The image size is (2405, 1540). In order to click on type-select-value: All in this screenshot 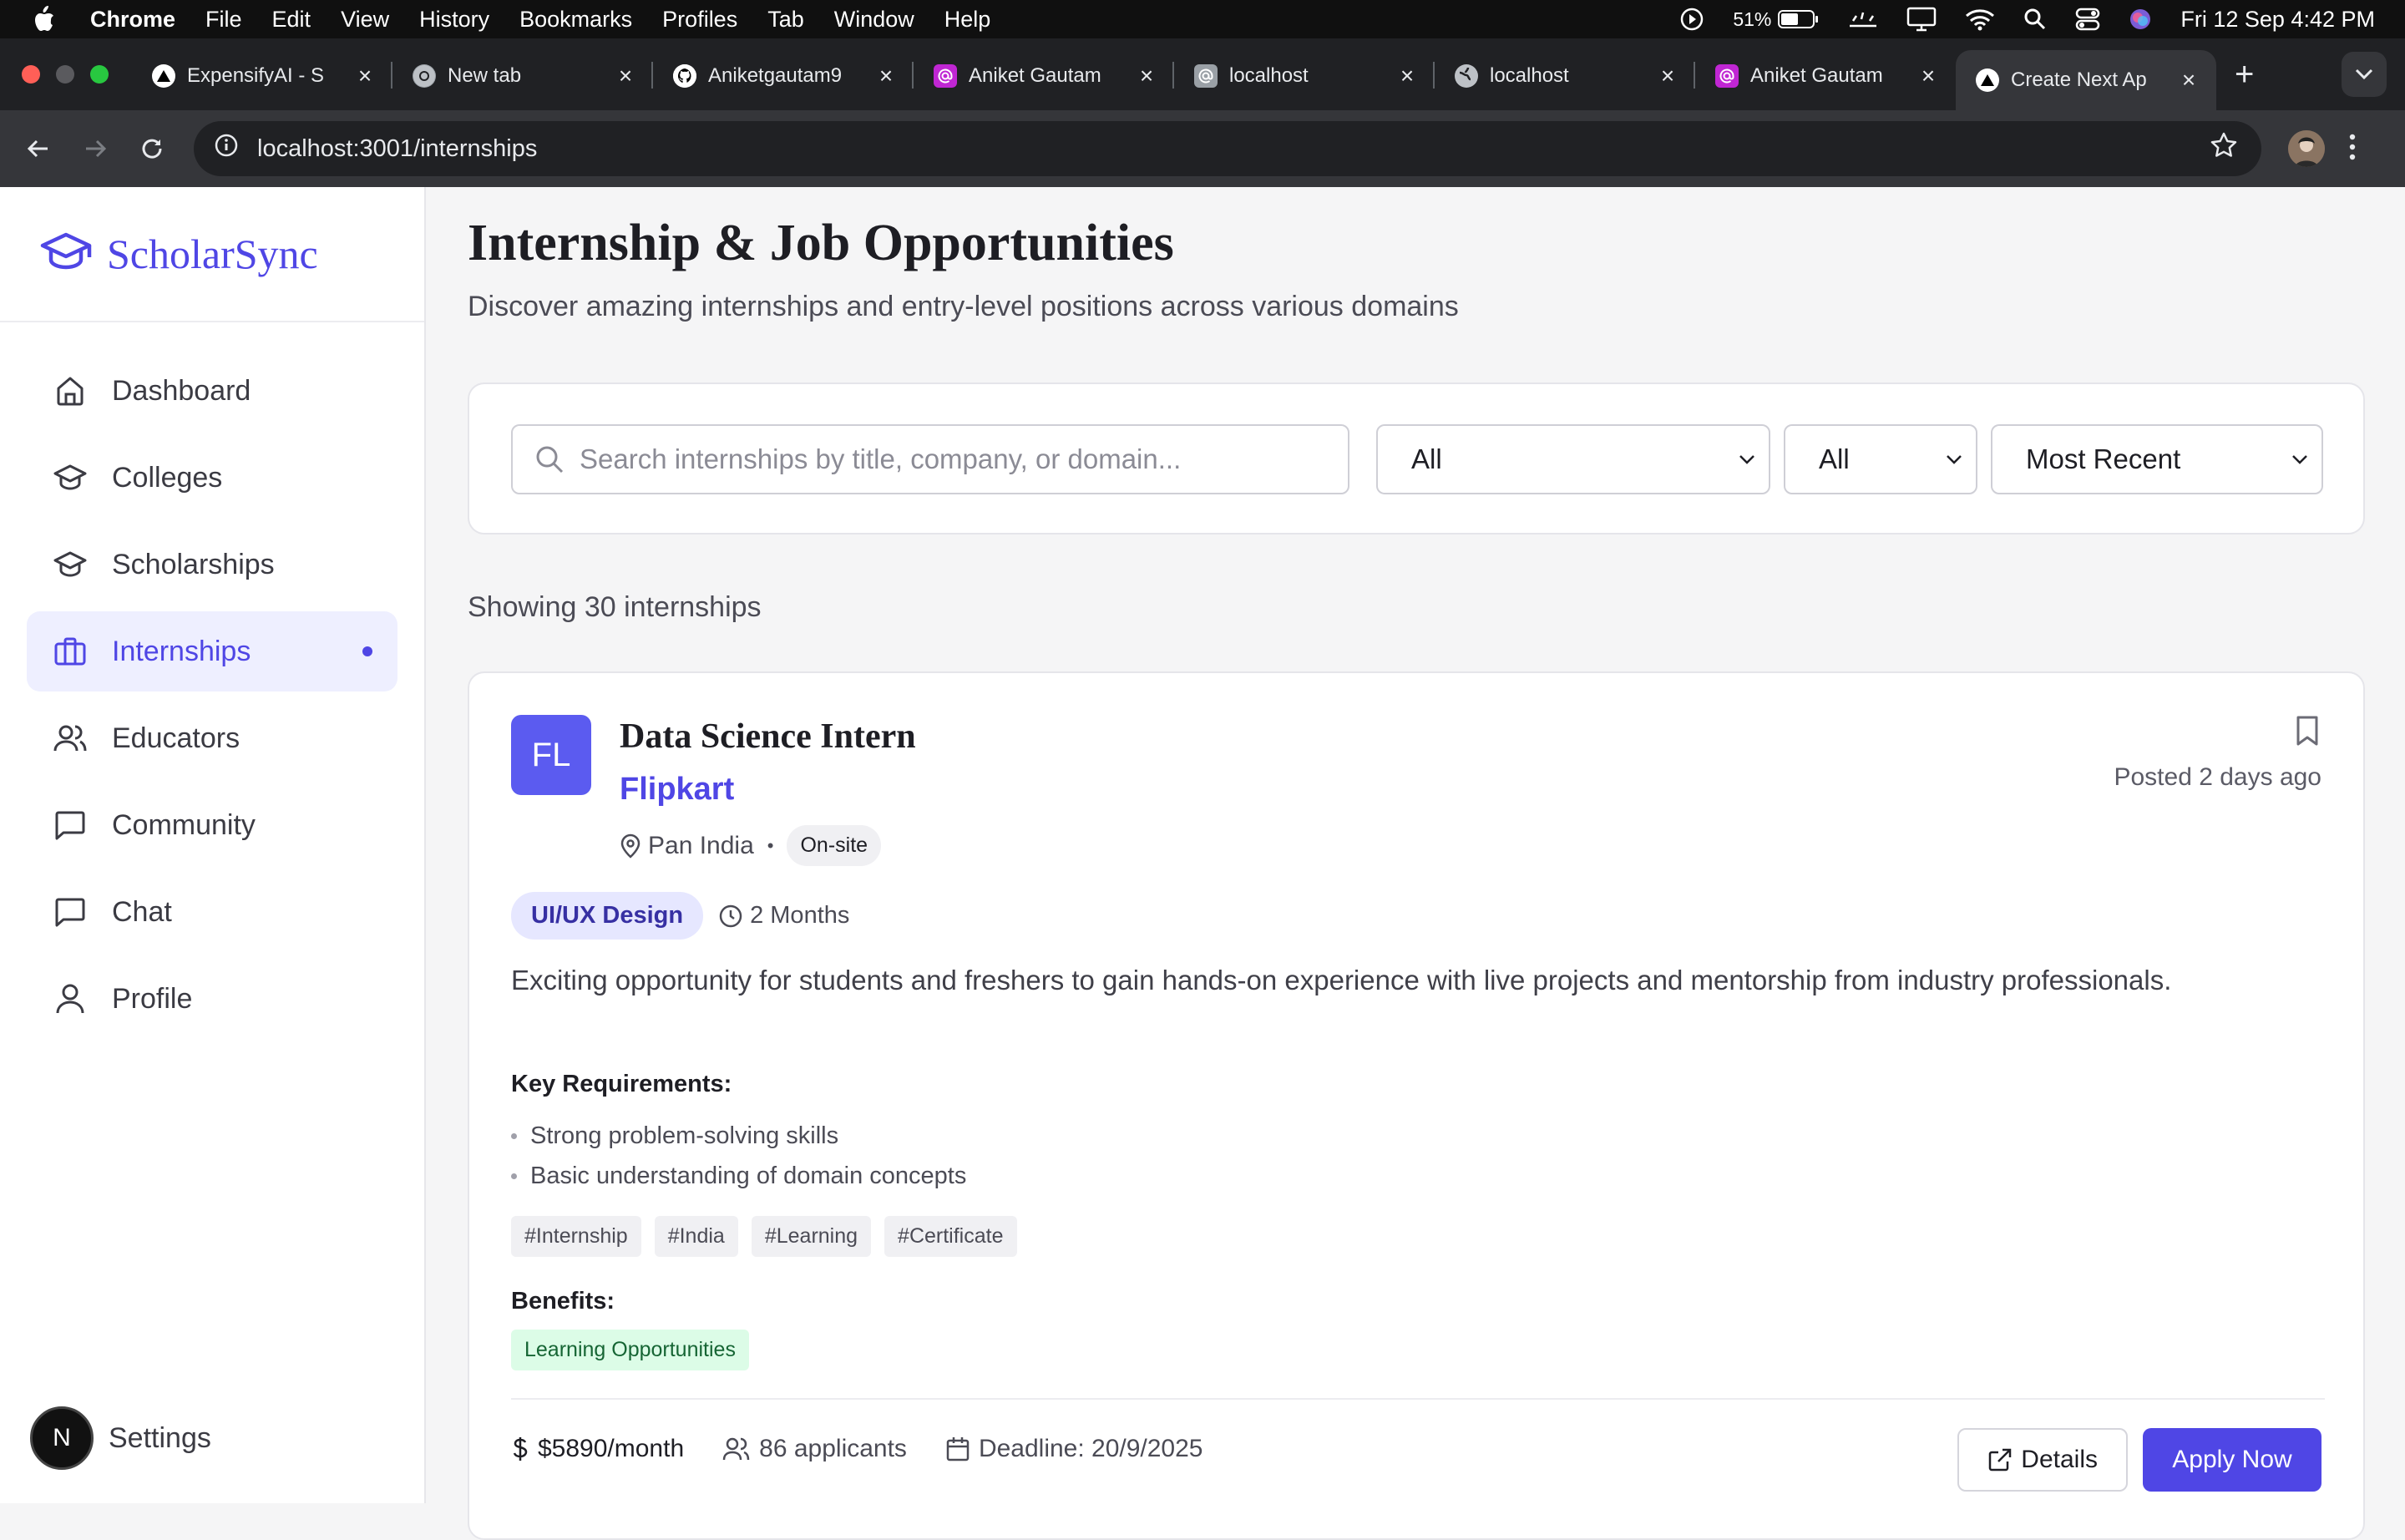, I will do `click(1835, 458)`.